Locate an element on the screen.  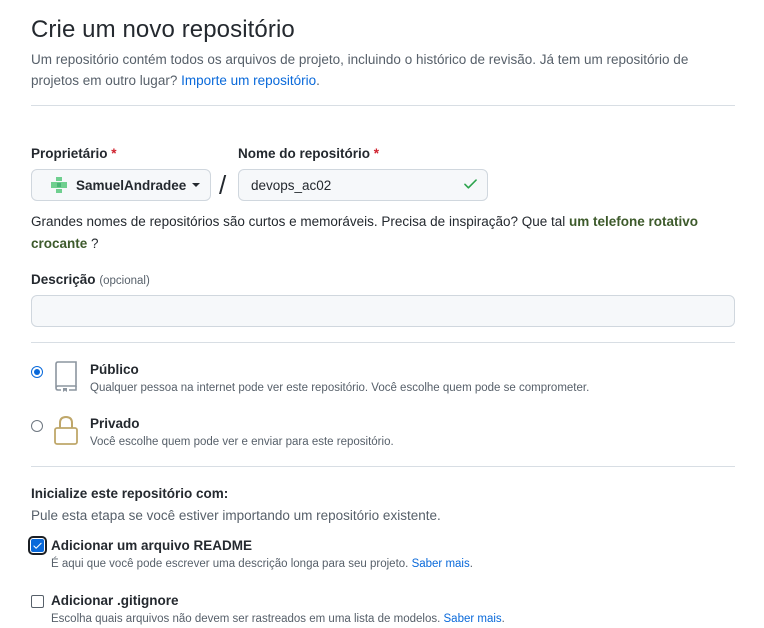
description-optional-note: (opcional) is located at coordinates (124, 281).